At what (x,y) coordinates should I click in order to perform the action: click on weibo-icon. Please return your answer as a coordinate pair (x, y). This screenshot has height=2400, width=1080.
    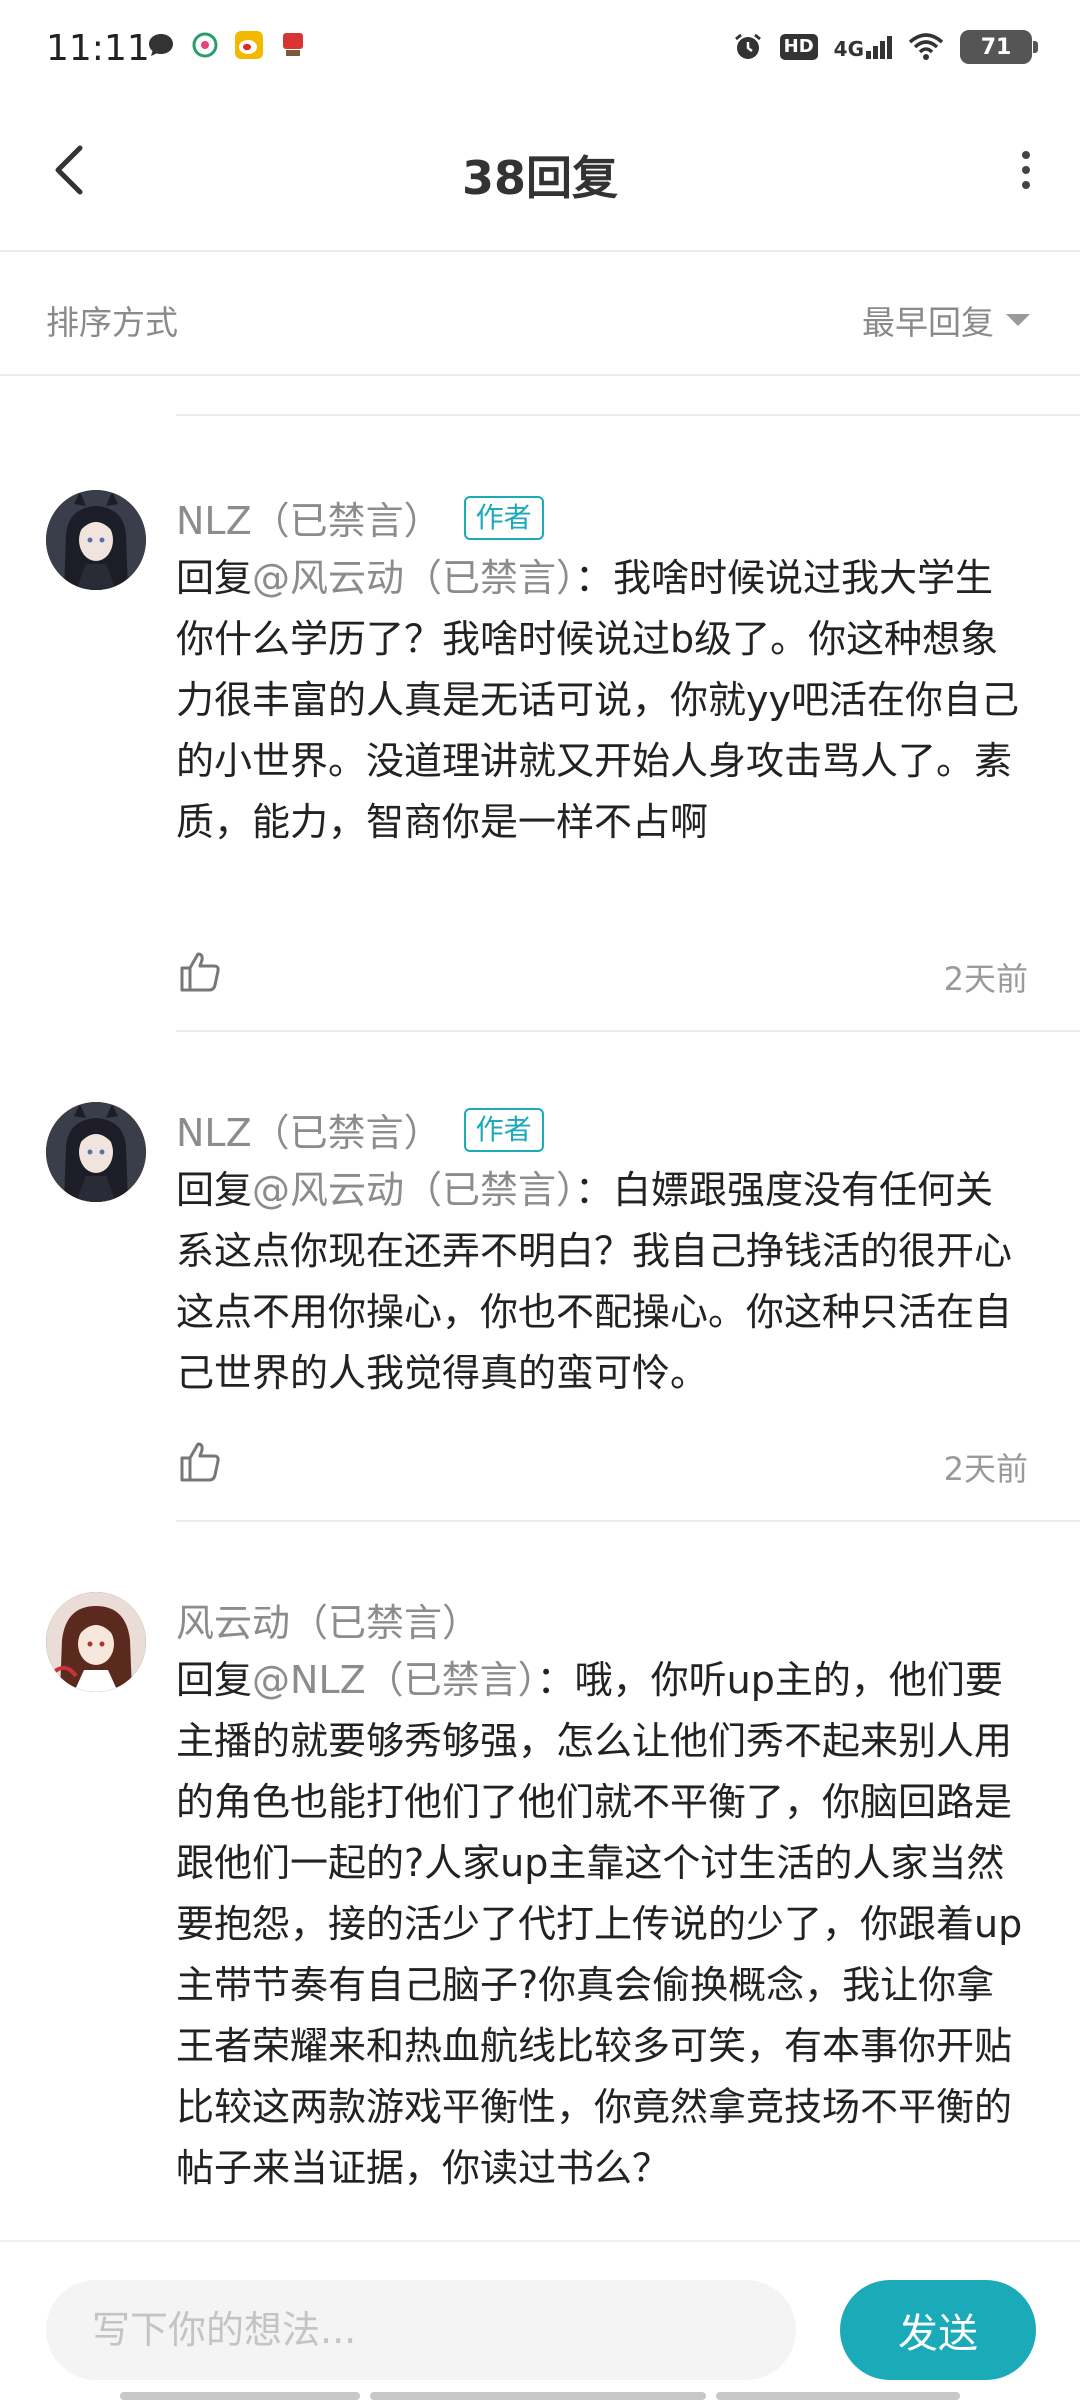
    Looking at the image, I should click on (249, 45).